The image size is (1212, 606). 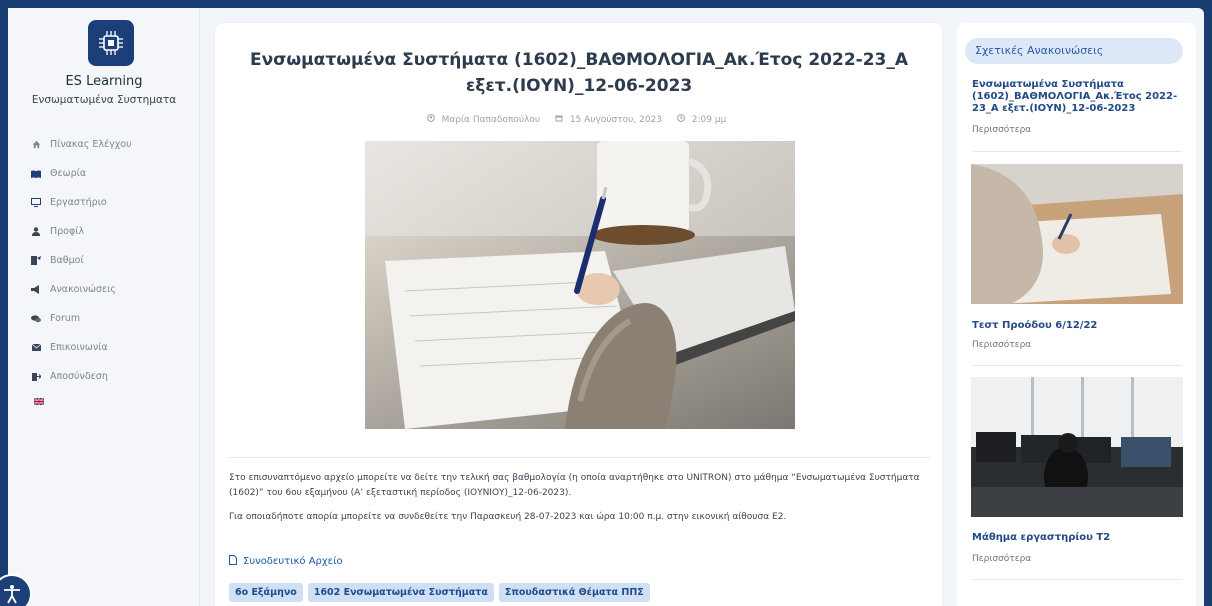 What do you see at coordinates (36, 174) in the screenshot?
I see `book-icon` at bounding box center [36, 174].